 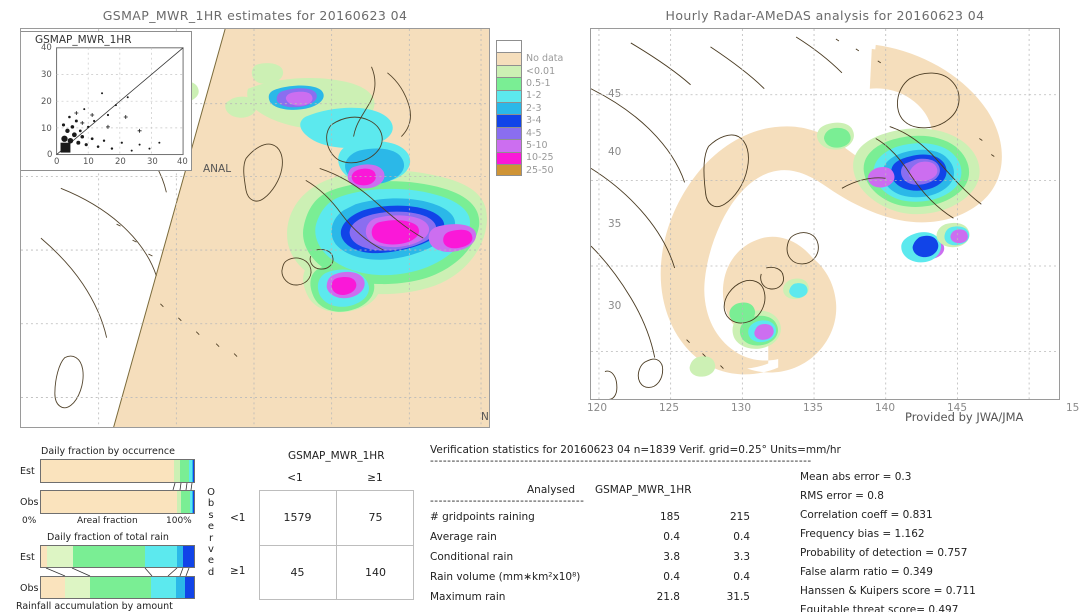 What do you see at coordinates (540, 158) in the screenshot?
I see `colorbar-label-8: 10-25` at bounding box center [540, 158].